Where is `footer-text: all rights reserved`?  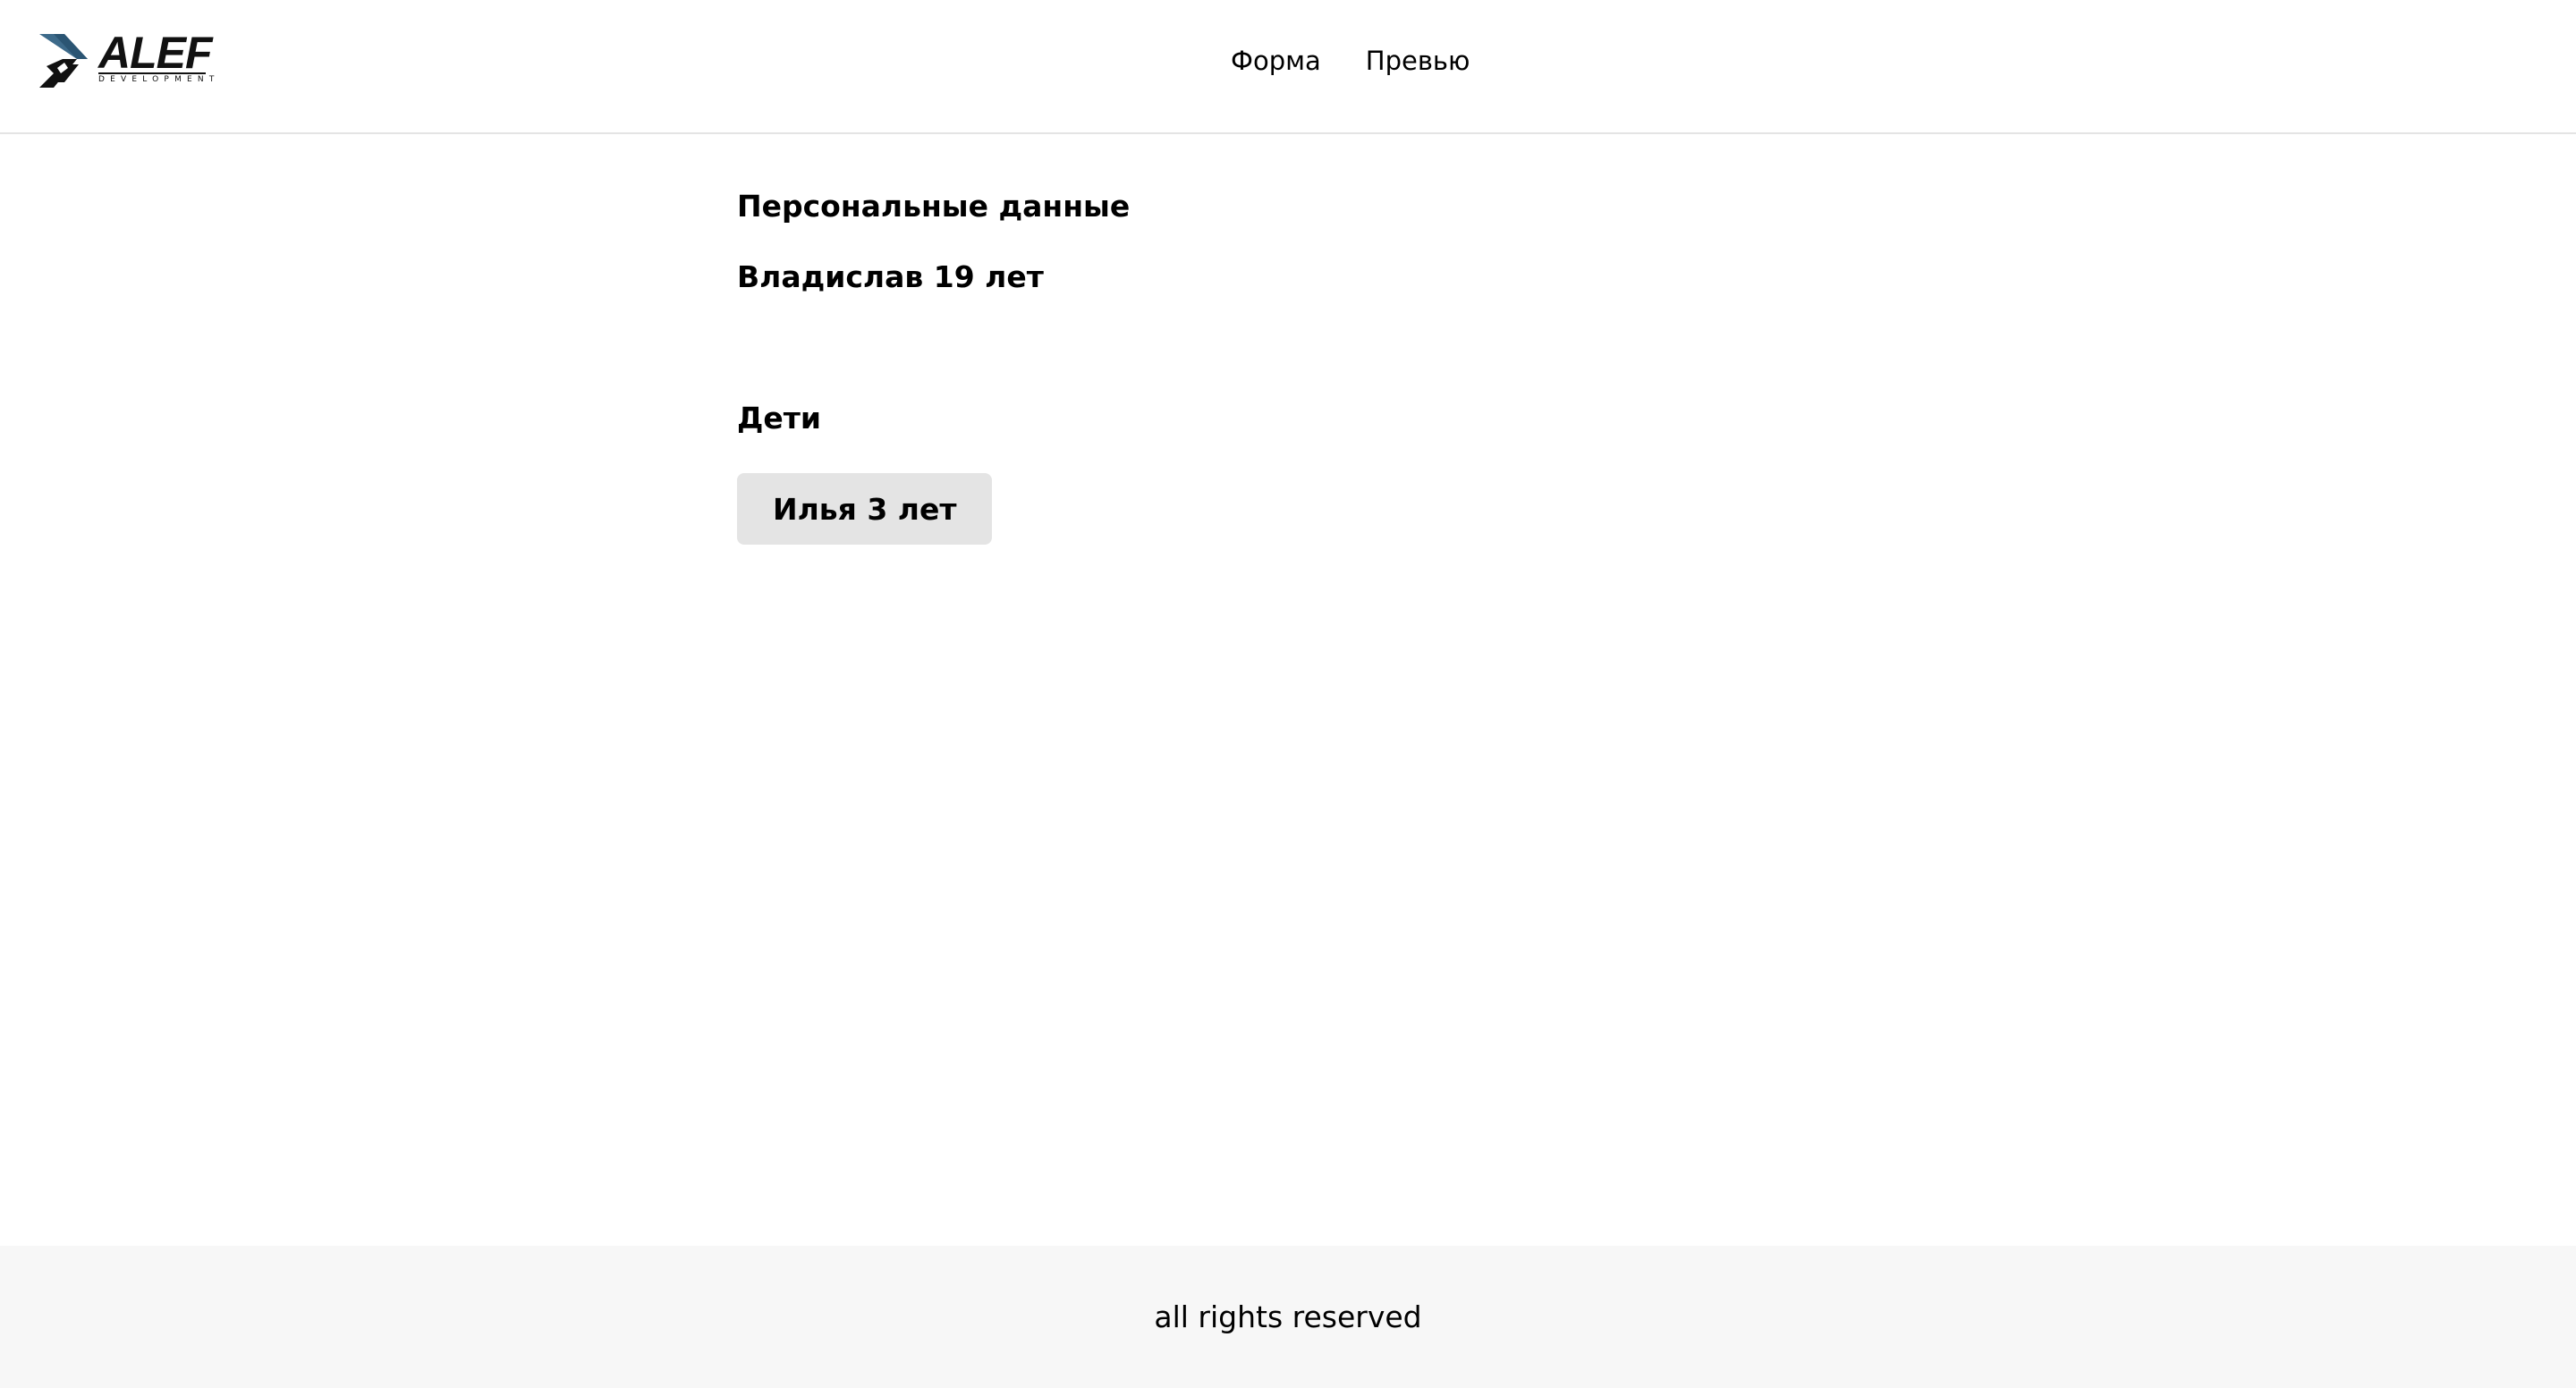 footer-text: all rights reserved is located at coordinates (1288, 1316).